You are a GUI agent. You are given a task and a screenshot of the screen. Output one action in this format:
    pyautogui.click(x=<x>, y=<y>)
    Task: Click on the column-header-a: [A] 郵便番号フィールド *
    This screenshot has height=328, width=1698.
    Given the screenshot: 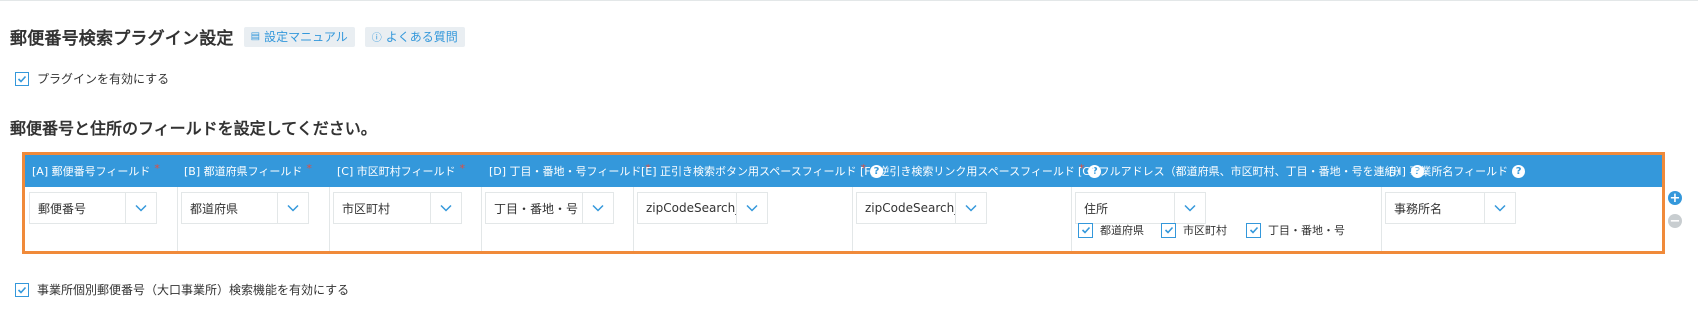 What is the action you would take?
    pyautogui.click(x=96, y=170)
    